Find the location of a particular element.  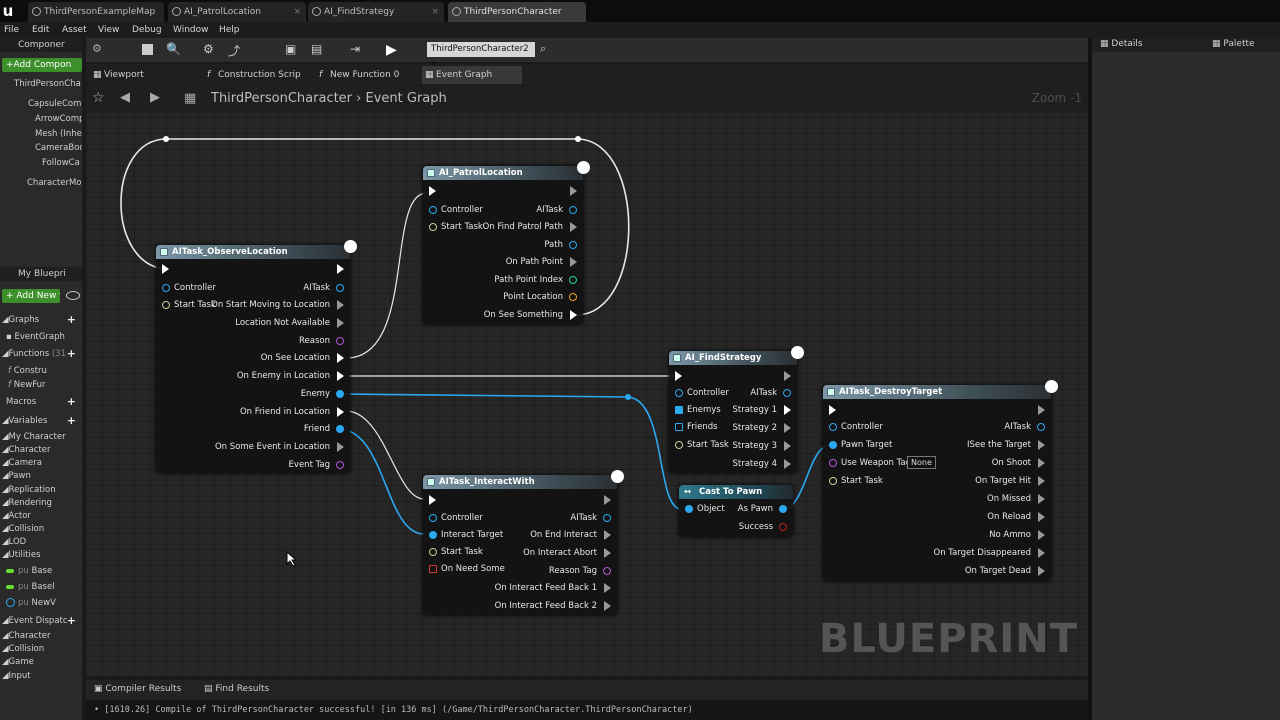

doc-tab-character: ThirdPersonCharacter is located at coordinates (517, 12).